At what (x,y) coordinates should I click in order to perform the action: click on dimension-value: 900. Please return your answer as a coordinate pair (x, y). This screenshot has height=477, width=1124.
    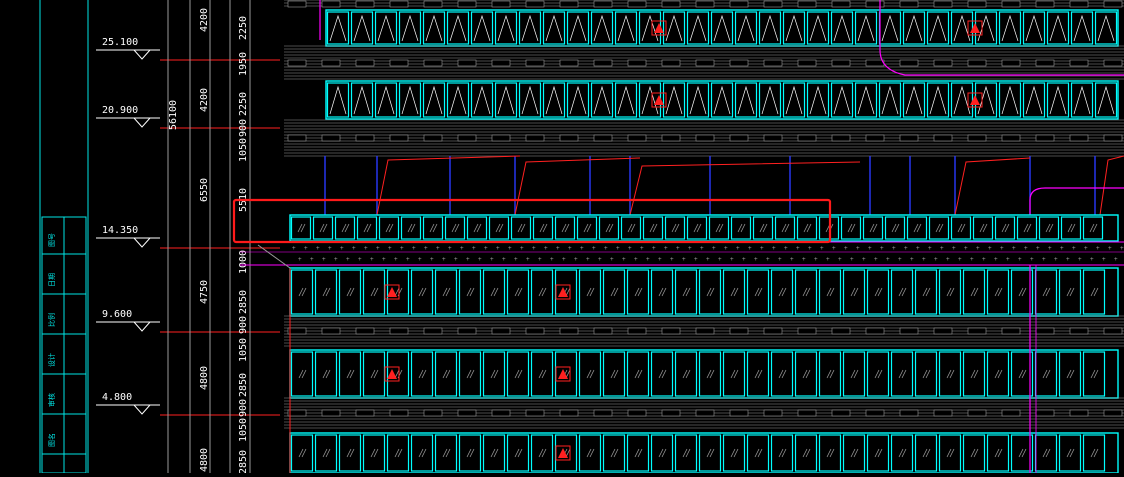
    Looking at the image, I should click on (243, 128).